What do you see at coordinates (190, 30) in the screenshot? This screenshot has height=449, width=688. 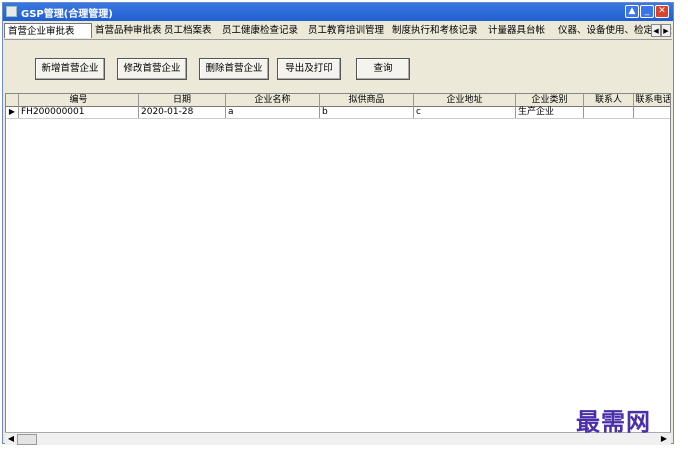 I see `tab-employee-files: 员工档案表` at bounding box center [190, 30].